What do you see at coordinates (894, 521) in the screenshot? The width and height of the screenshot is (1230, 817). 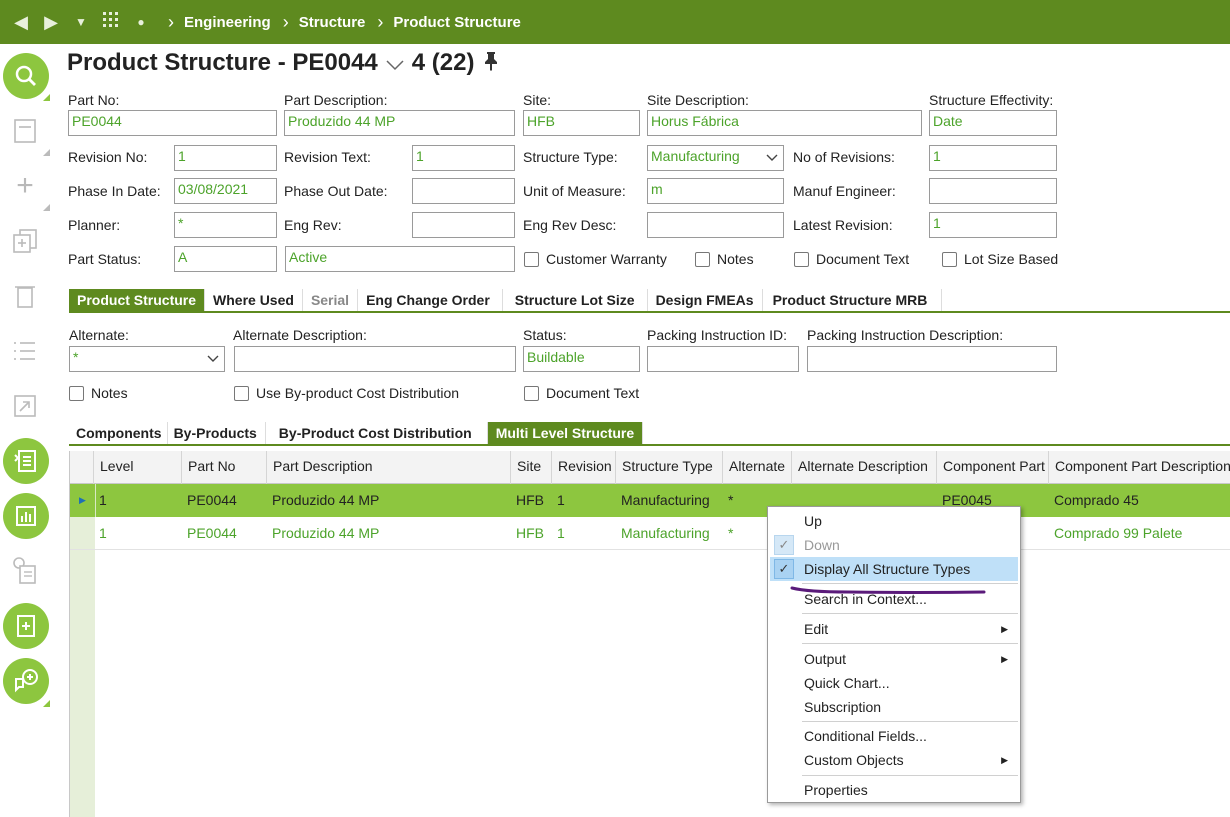 I see `menu-item-up: Up` at bounding box center [894, 521].